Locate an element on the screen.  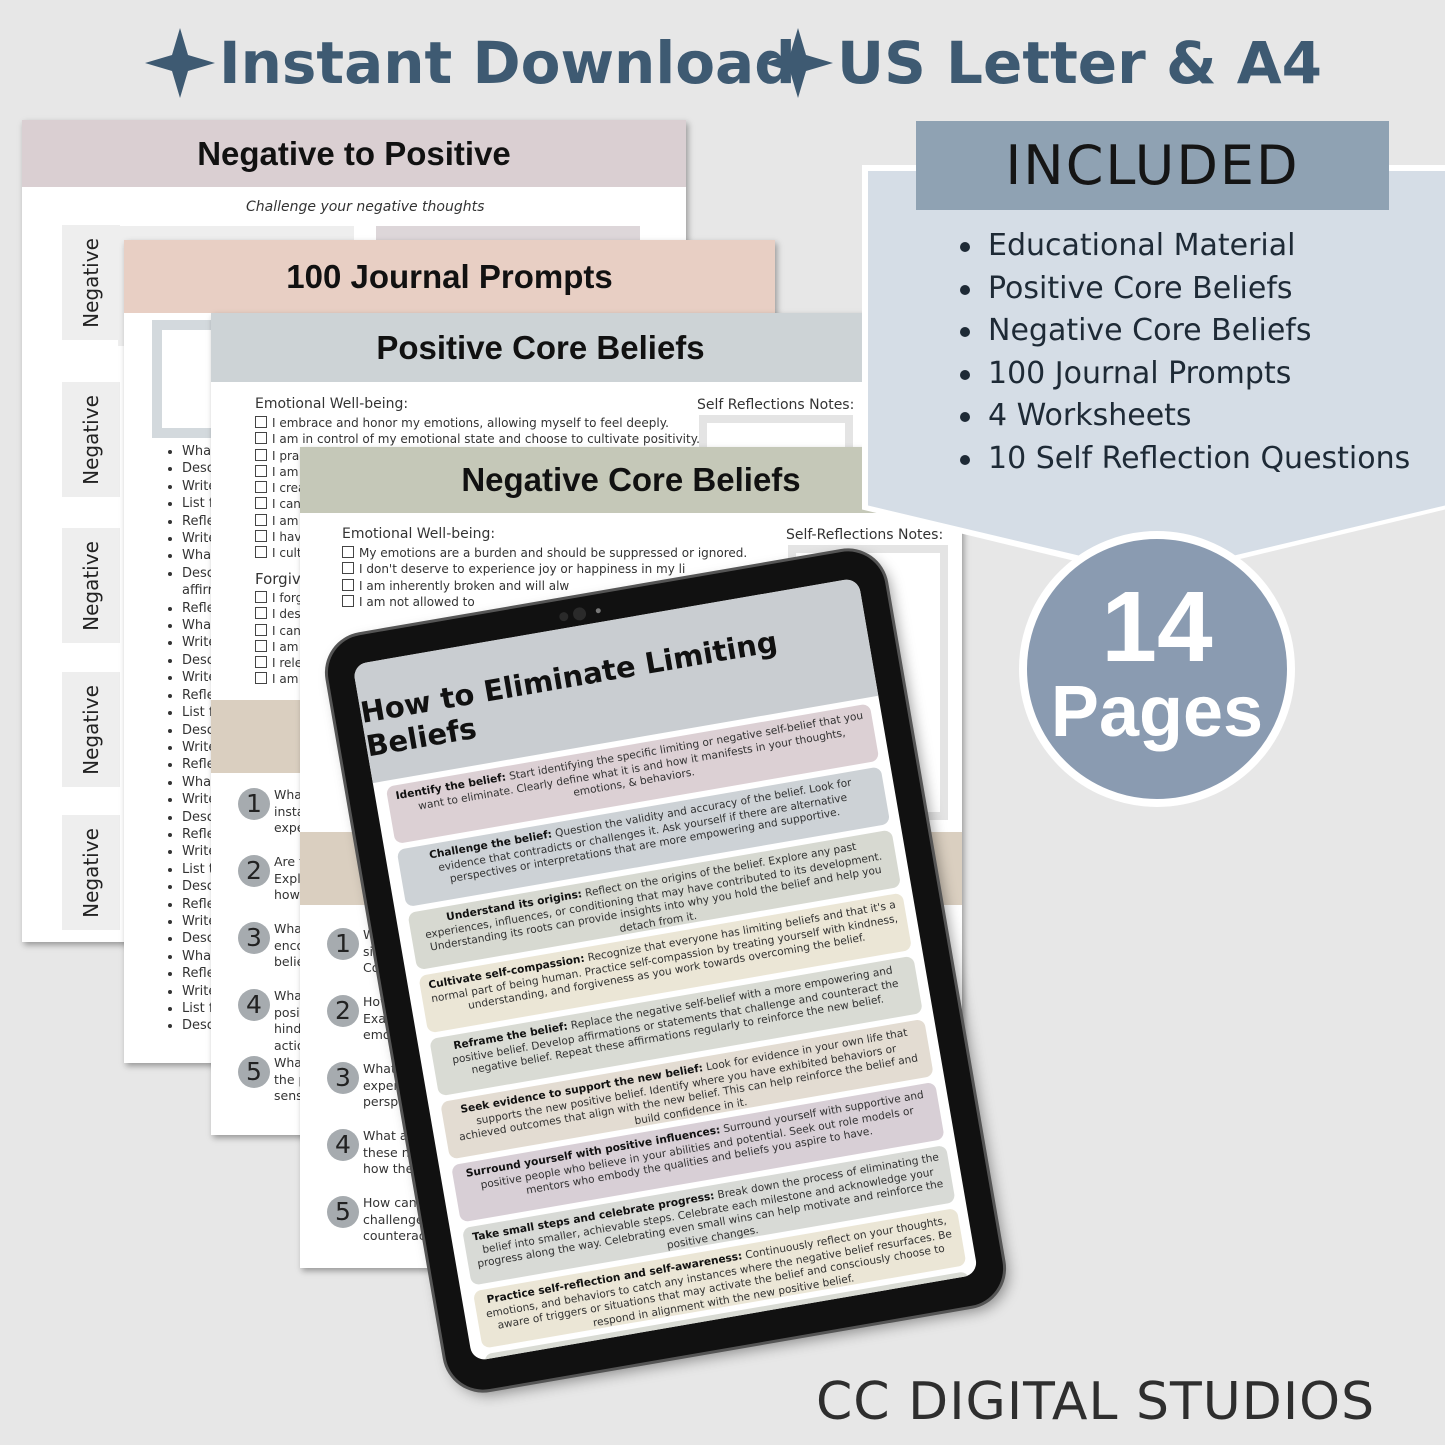
question-line: emo is located at coordinates (377, 1034).